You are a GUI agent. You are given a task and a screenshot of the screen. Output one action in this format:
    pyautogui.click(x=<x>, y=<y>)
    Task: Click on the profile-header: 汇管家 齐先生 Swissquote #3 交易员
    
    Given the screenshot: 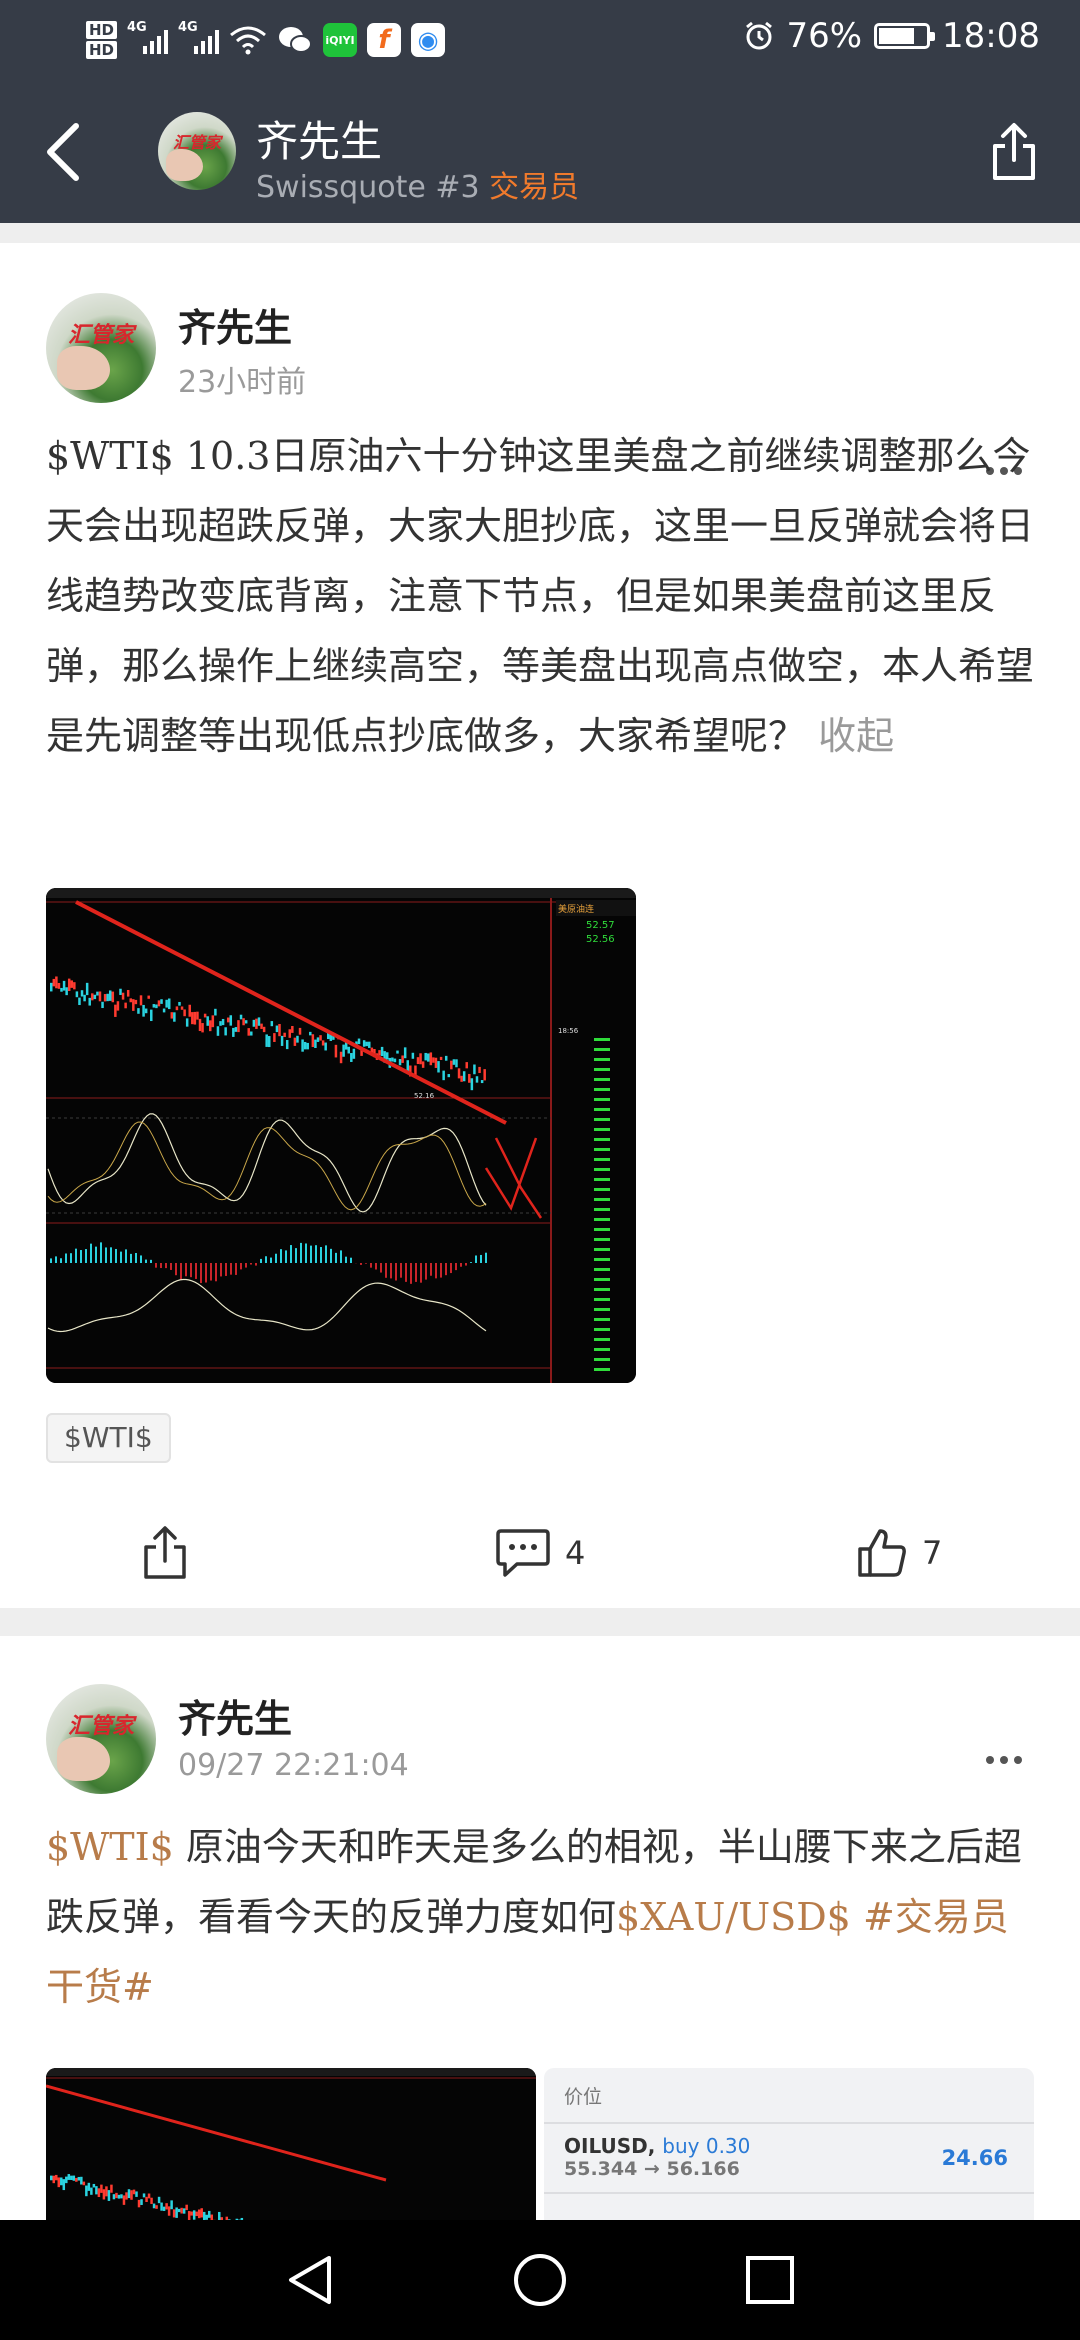 What is the action you would take?
    pyautogui.click(x=540, y=151)
    